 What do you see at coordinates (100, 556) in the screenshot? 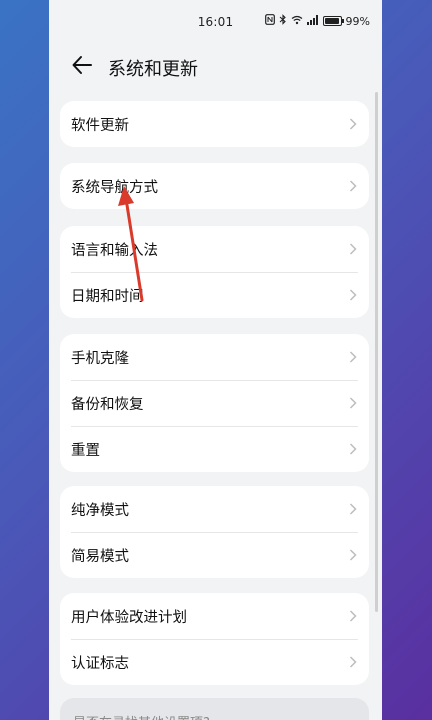
I see `item-label: 简易模式` at bounding box center [100, 556].